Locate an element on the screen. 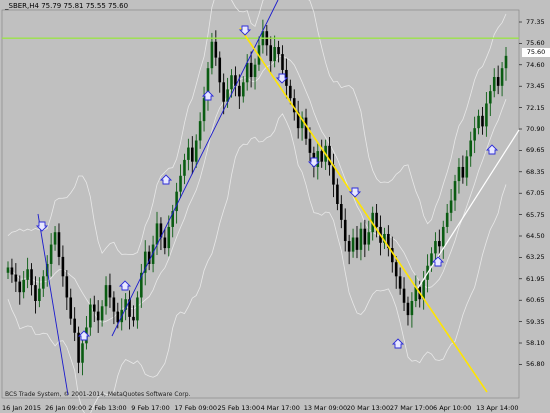 The width and height of the screenshot is (550, 413). current-price-tag: 75.60 is located at coordinates (536, 52).